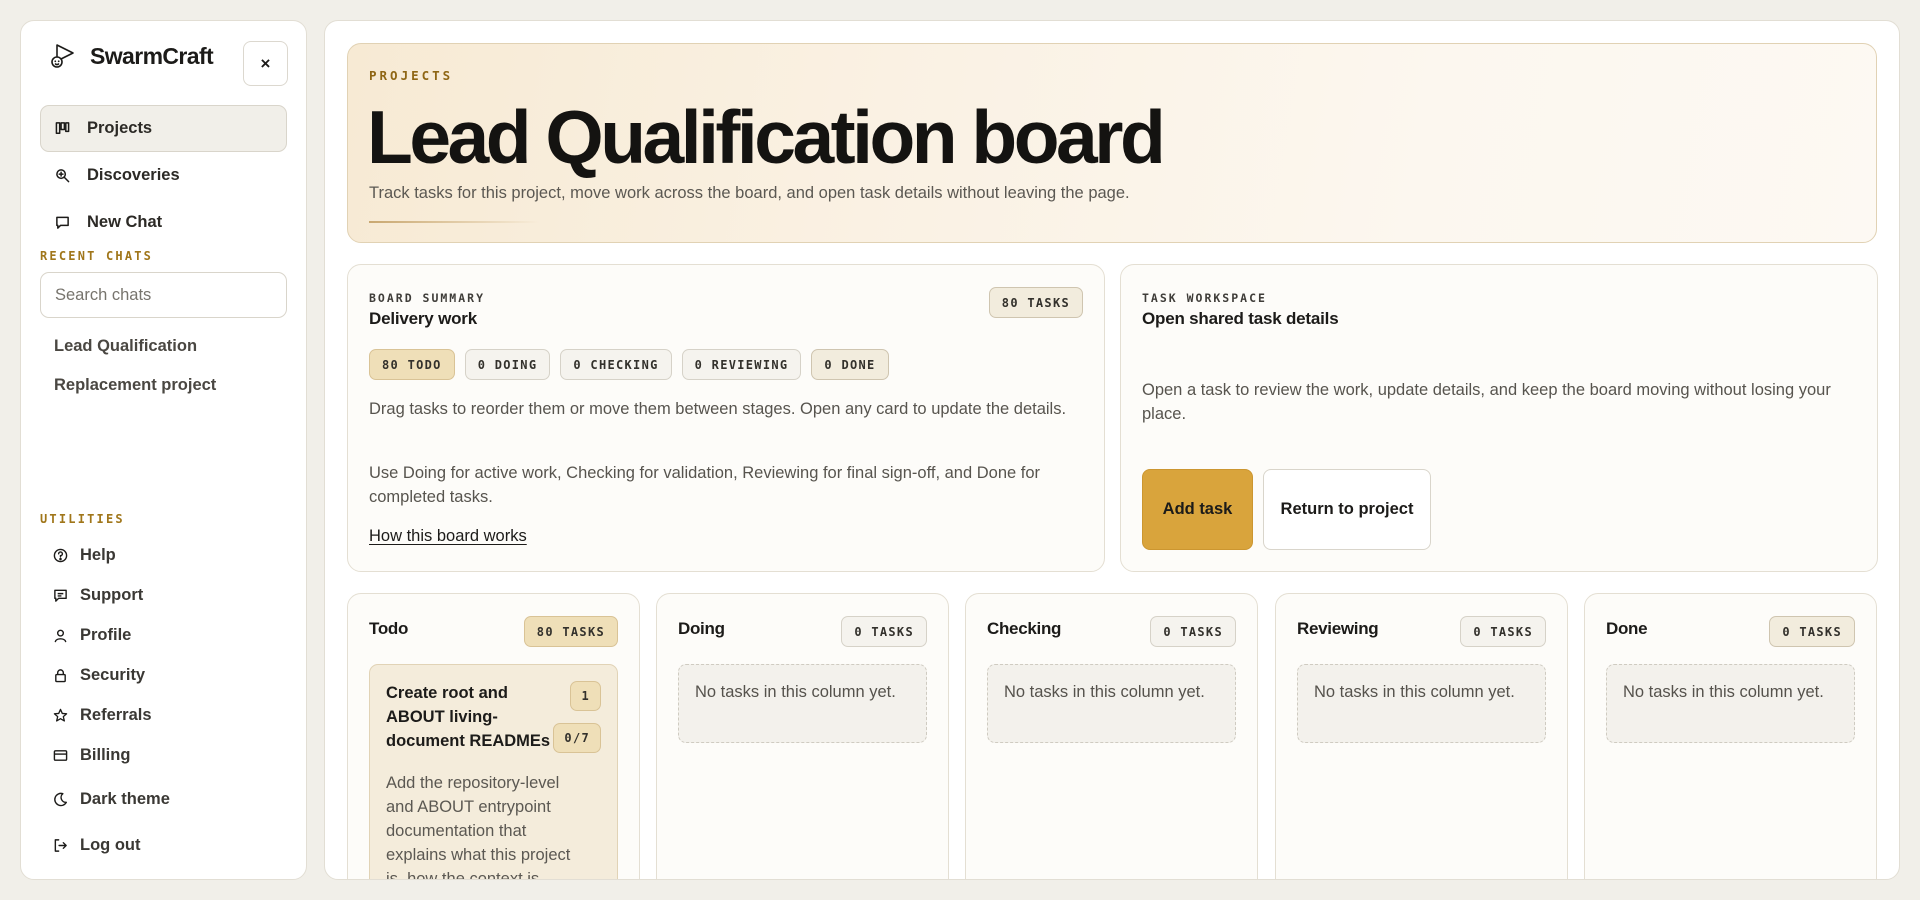 This screenshot has height=900, width=1920. Describe the element at coordinates (570, 631) in the screenshot. I see `column-count-badge: 80 TASKS` at that location.